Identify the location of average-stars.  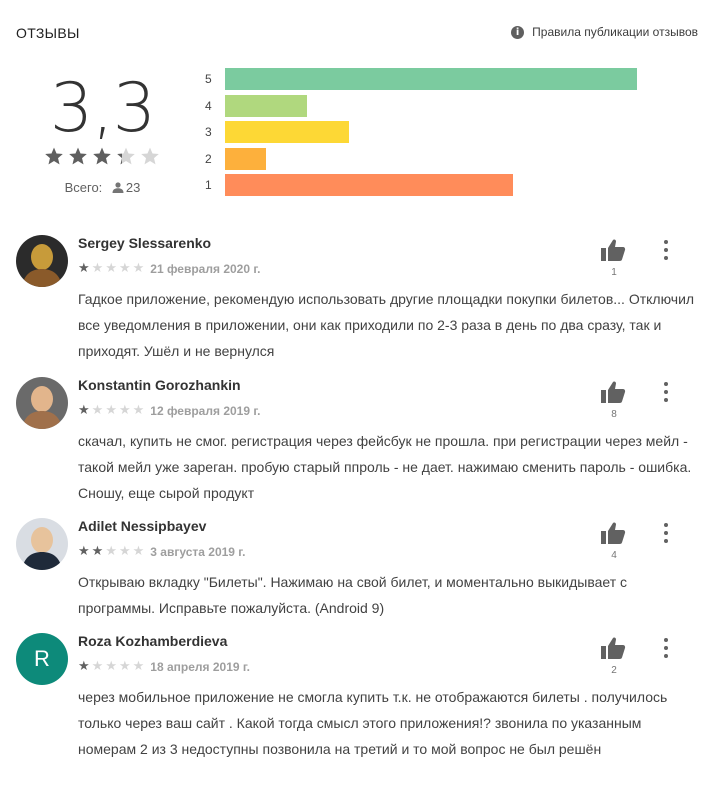
(102, 156).